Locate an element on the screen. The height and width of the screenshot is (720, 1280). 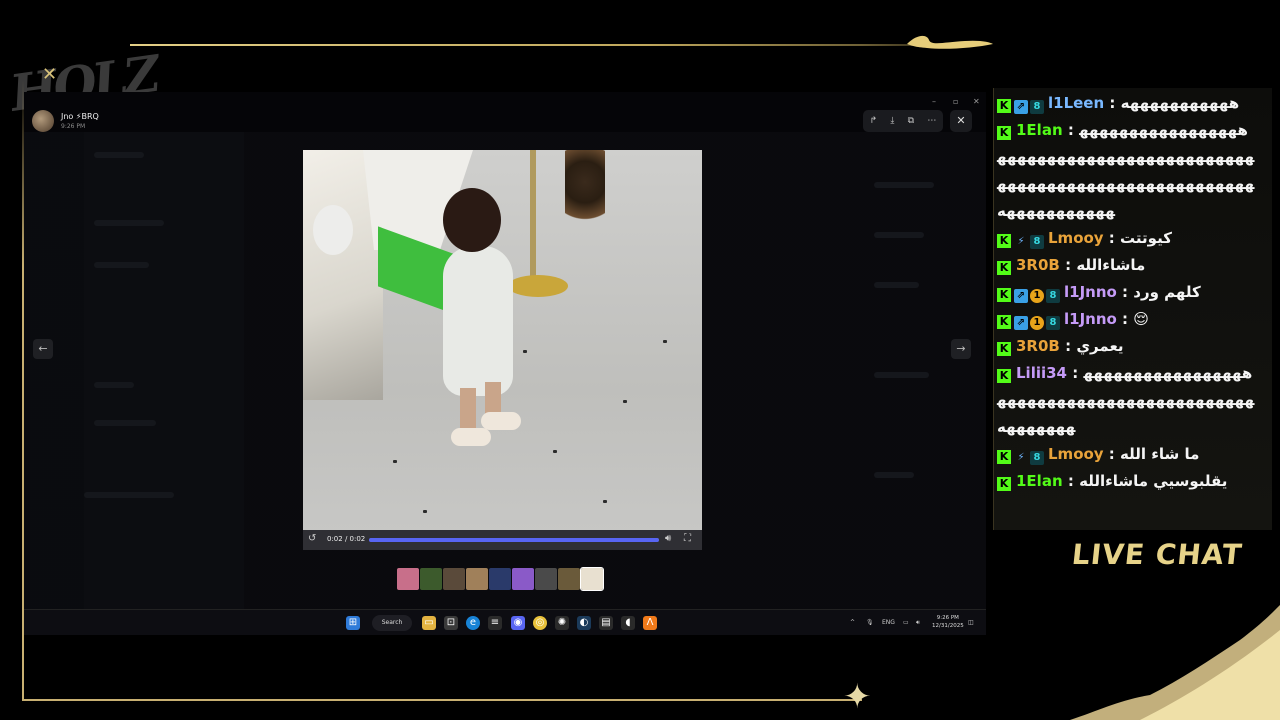
app-icon: Λ is located at coordinates (650, 623).